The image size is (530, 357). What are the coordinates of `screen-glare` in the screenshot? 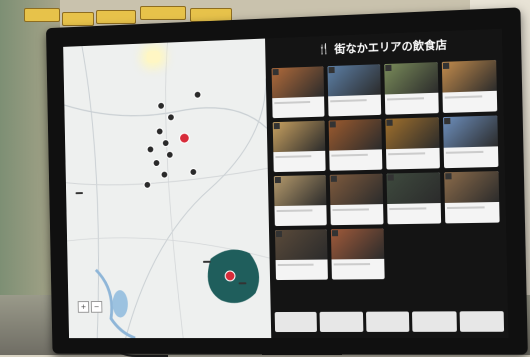 It's located at (153, 57).